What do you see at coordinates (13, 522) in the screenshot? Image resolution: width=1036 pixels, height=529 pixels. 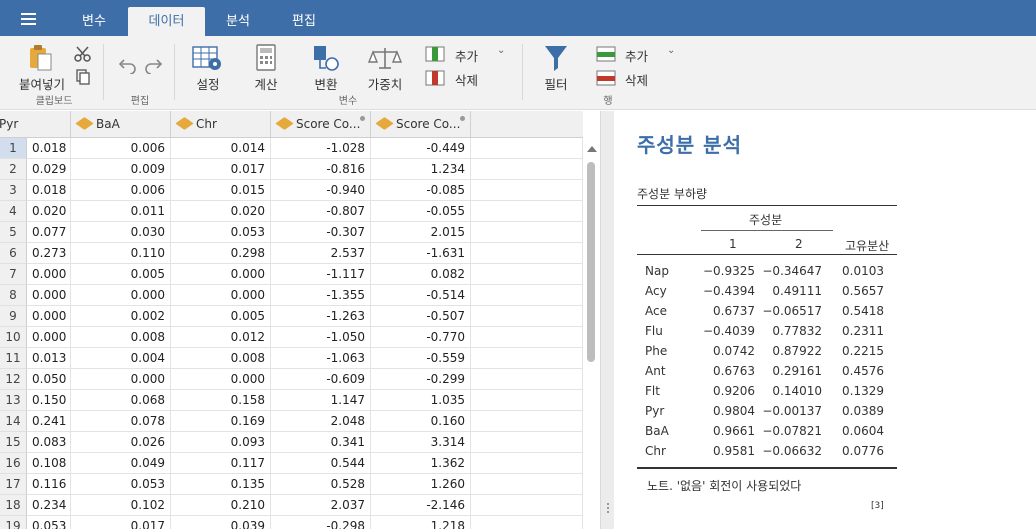 I see `row-number: 19` at bounding box center [13, 522].